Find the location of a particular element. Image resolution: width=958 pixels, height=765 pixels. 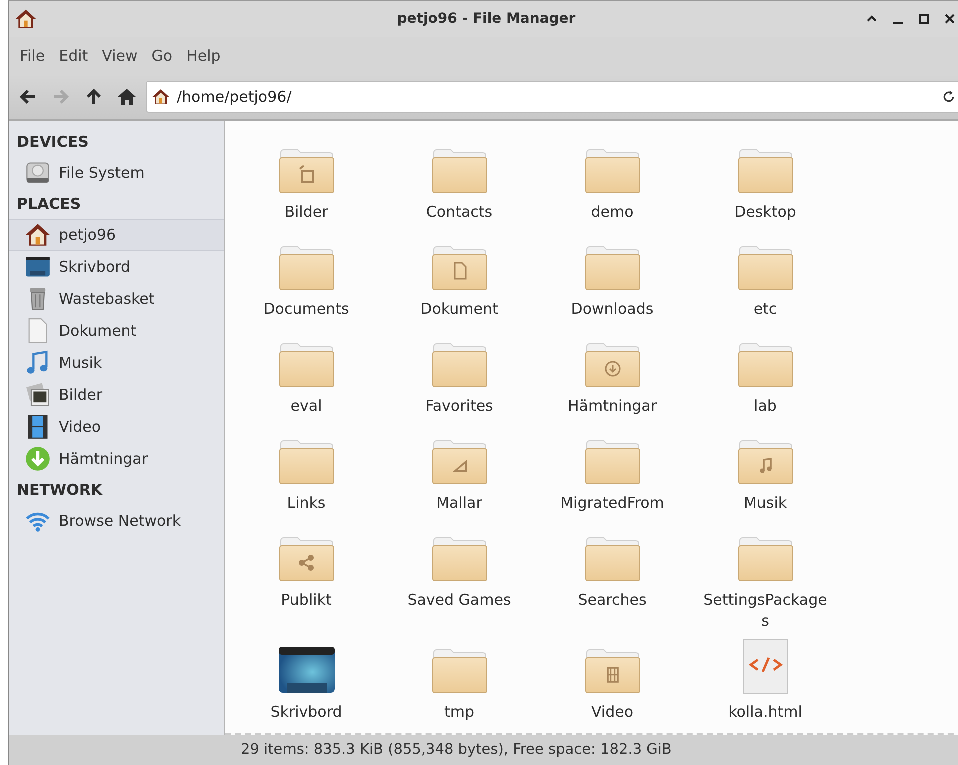

sidebar-item: Wastebasket is located at coordinates (116, 299).